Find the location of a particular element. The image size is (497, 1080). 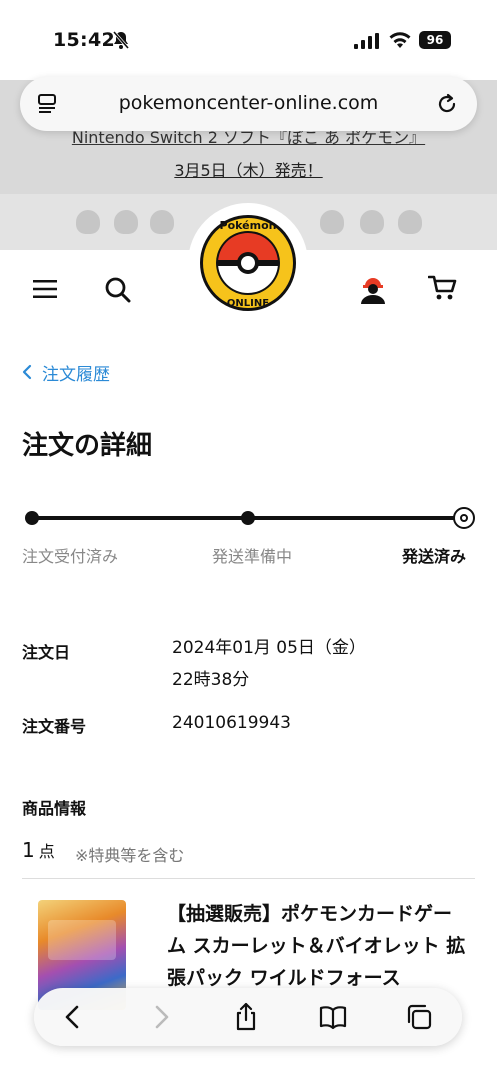

progress-dot-step2 is located at coordinates (248, 518).